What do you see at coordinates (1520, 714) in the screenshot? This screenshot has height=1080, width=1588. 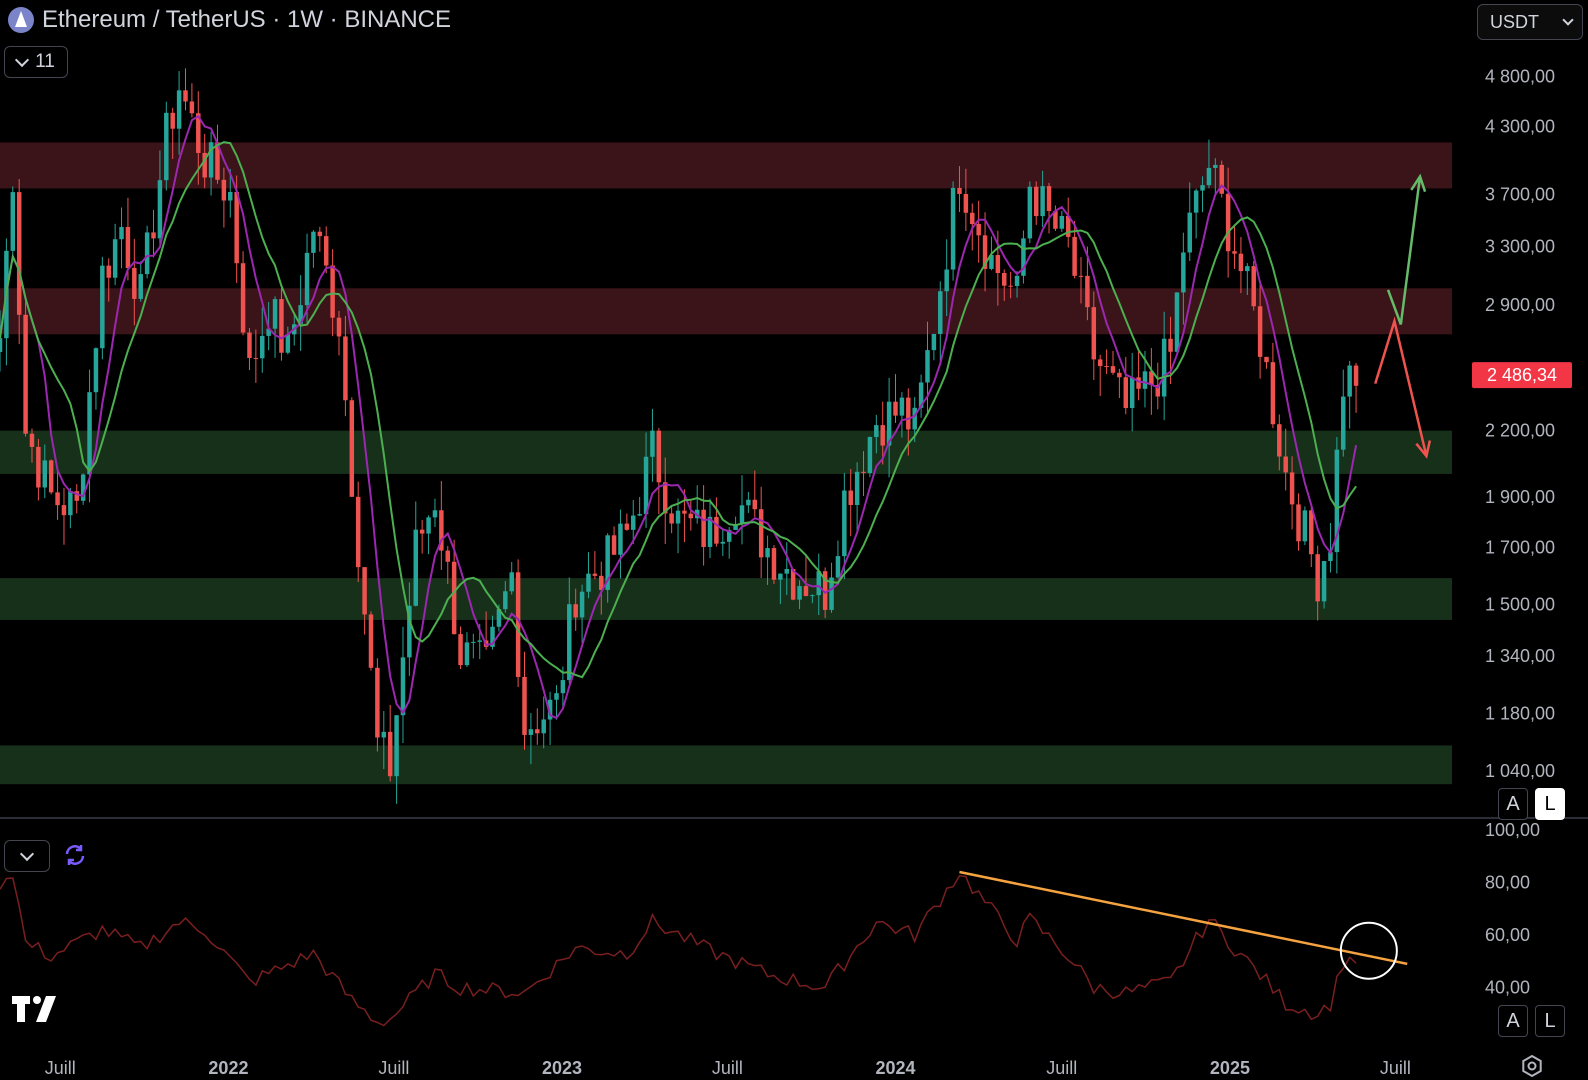 I see `price-tick-label: 1 180,00` at bounding box center [1520, 714].